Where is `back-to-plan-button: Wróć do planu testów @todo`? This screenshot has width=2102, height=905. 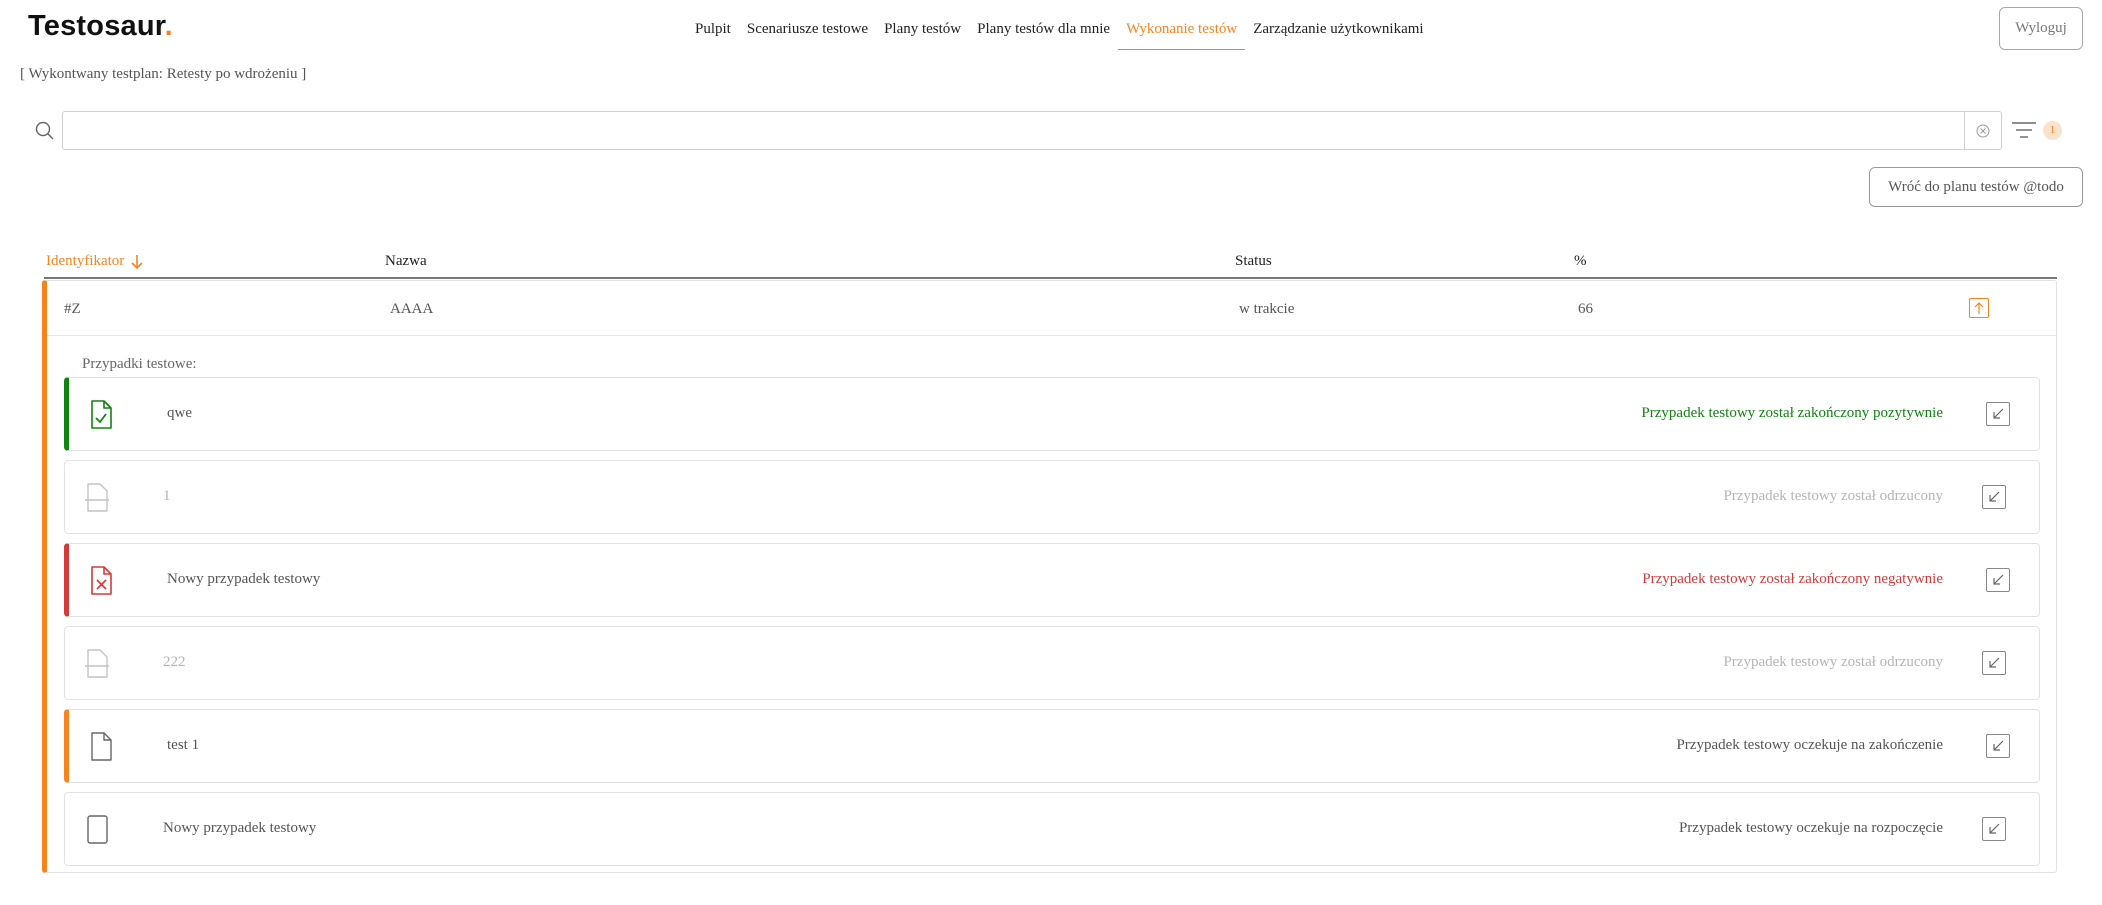
back-to-plan-button: Wróć do planu testów @todo is located at coordinates (1976, 187).